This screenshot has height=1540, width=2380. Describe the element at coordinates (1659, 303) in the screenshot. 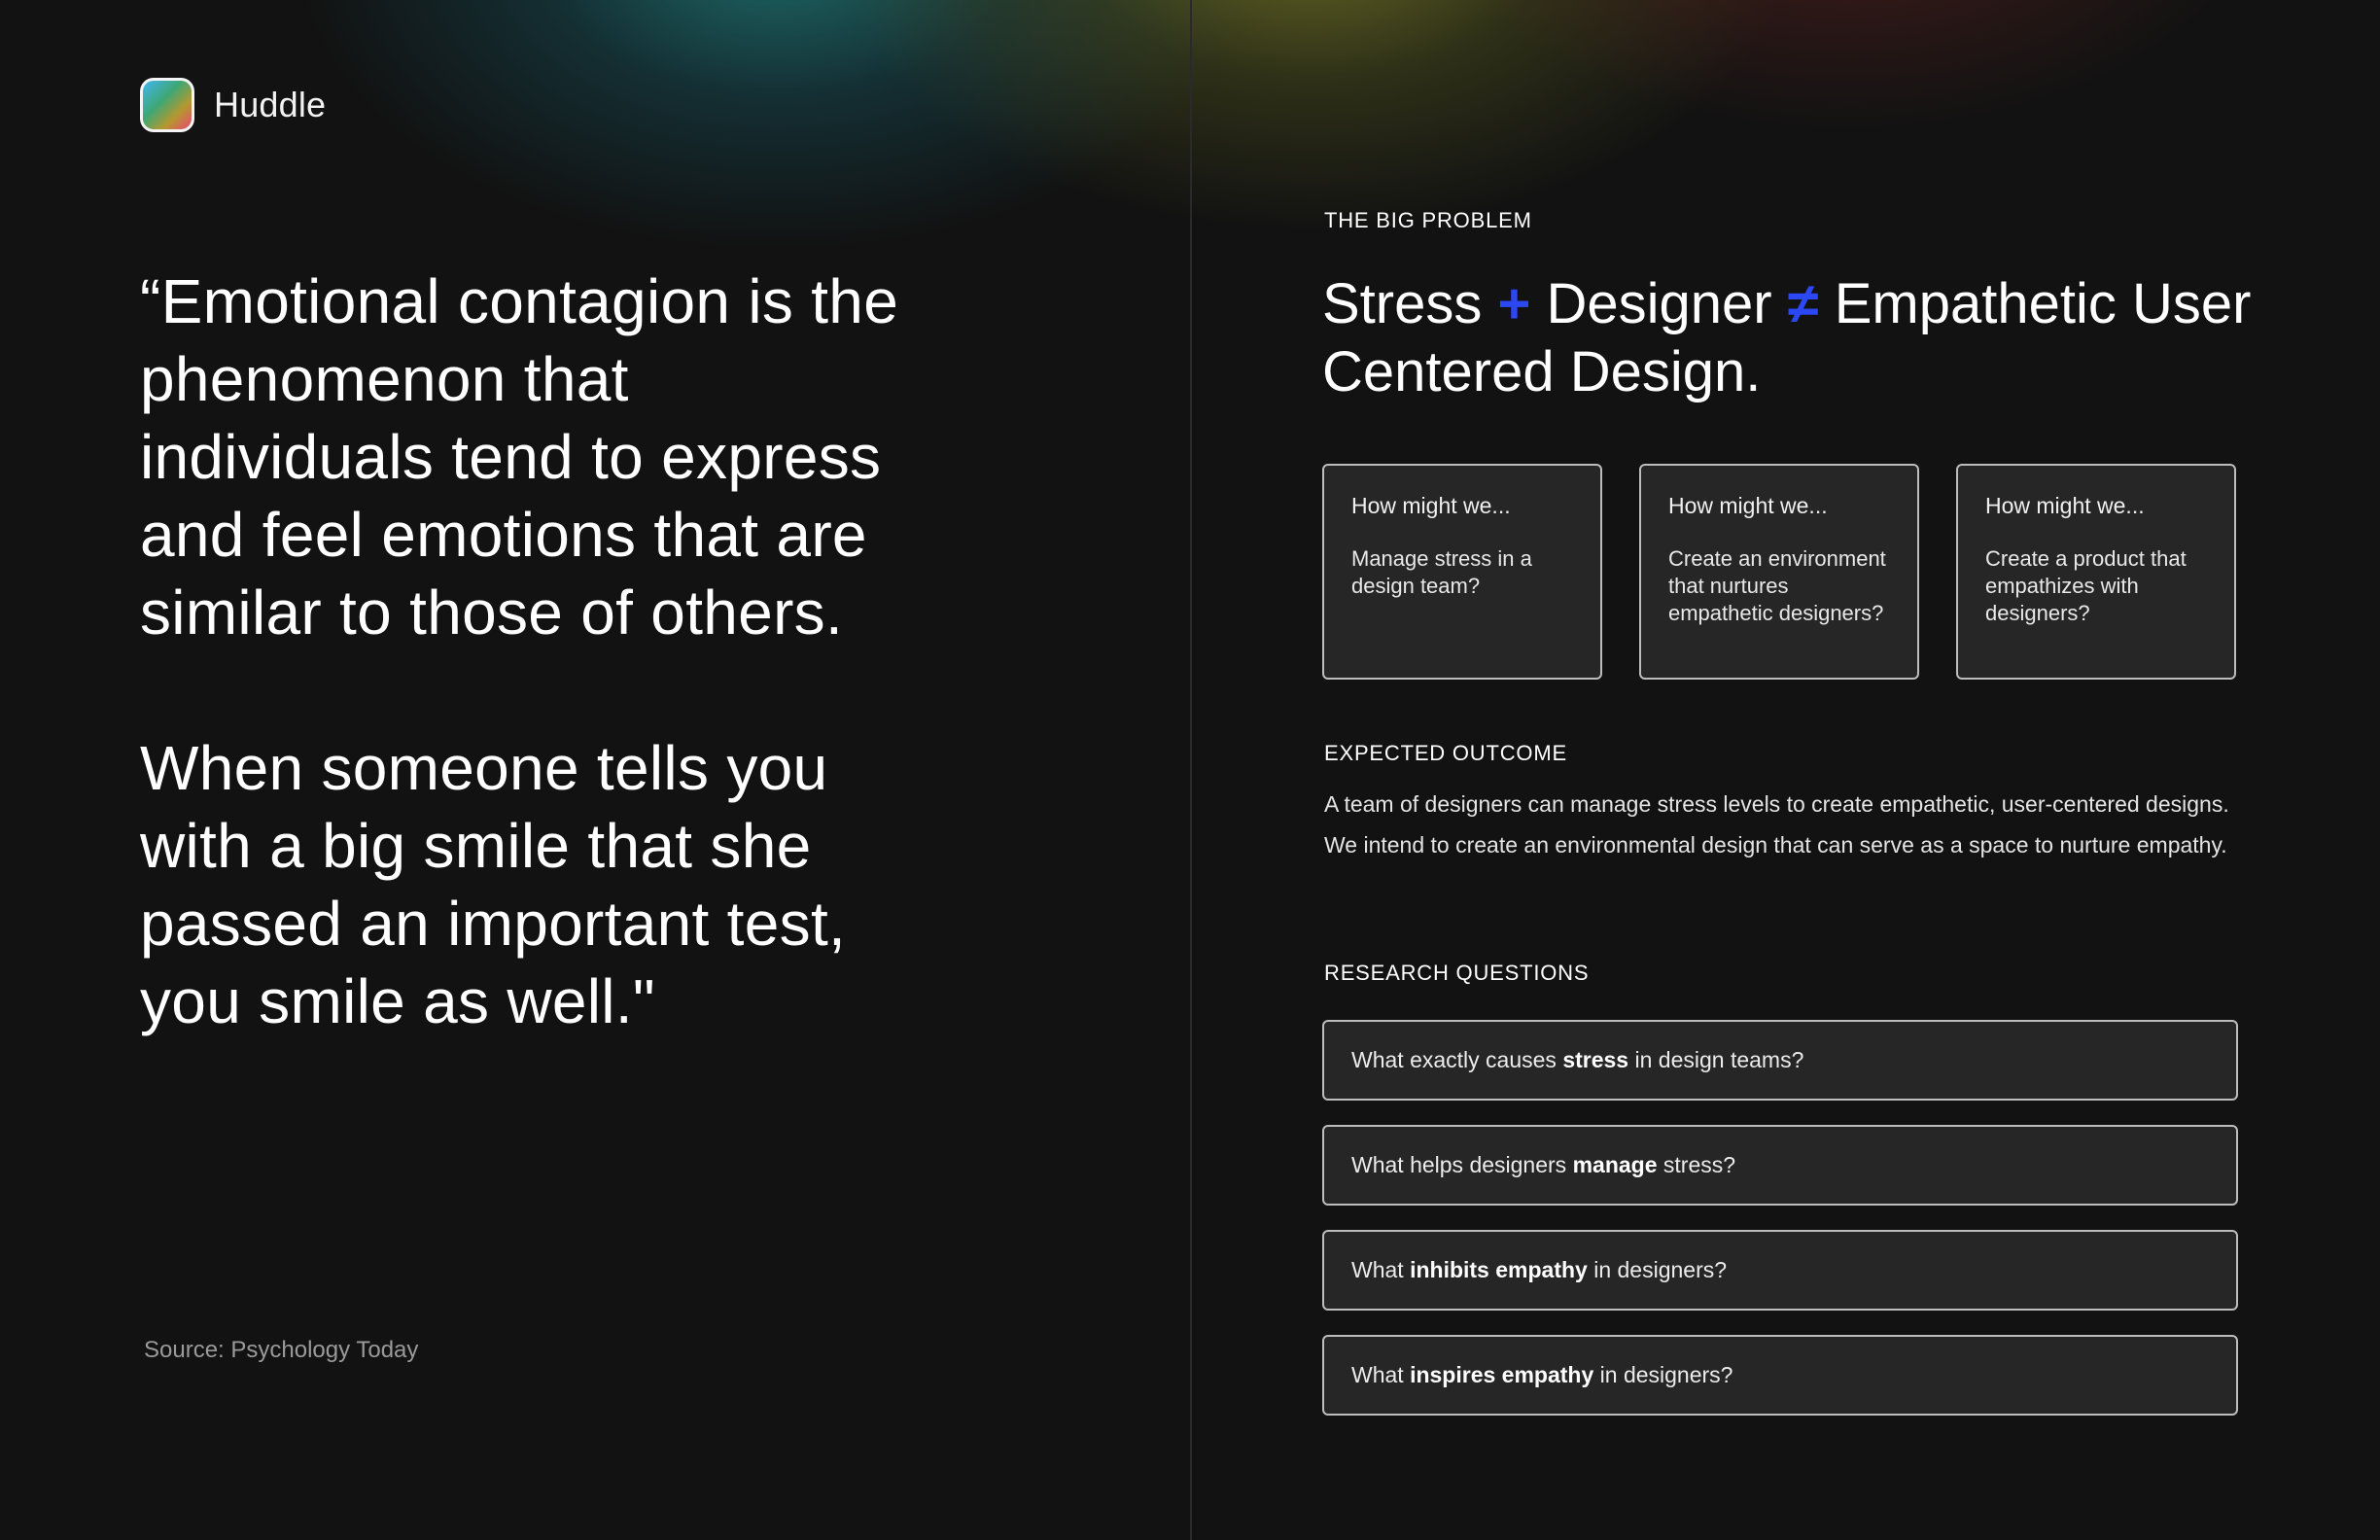

I see `title-part-designer: Designer` at that location.